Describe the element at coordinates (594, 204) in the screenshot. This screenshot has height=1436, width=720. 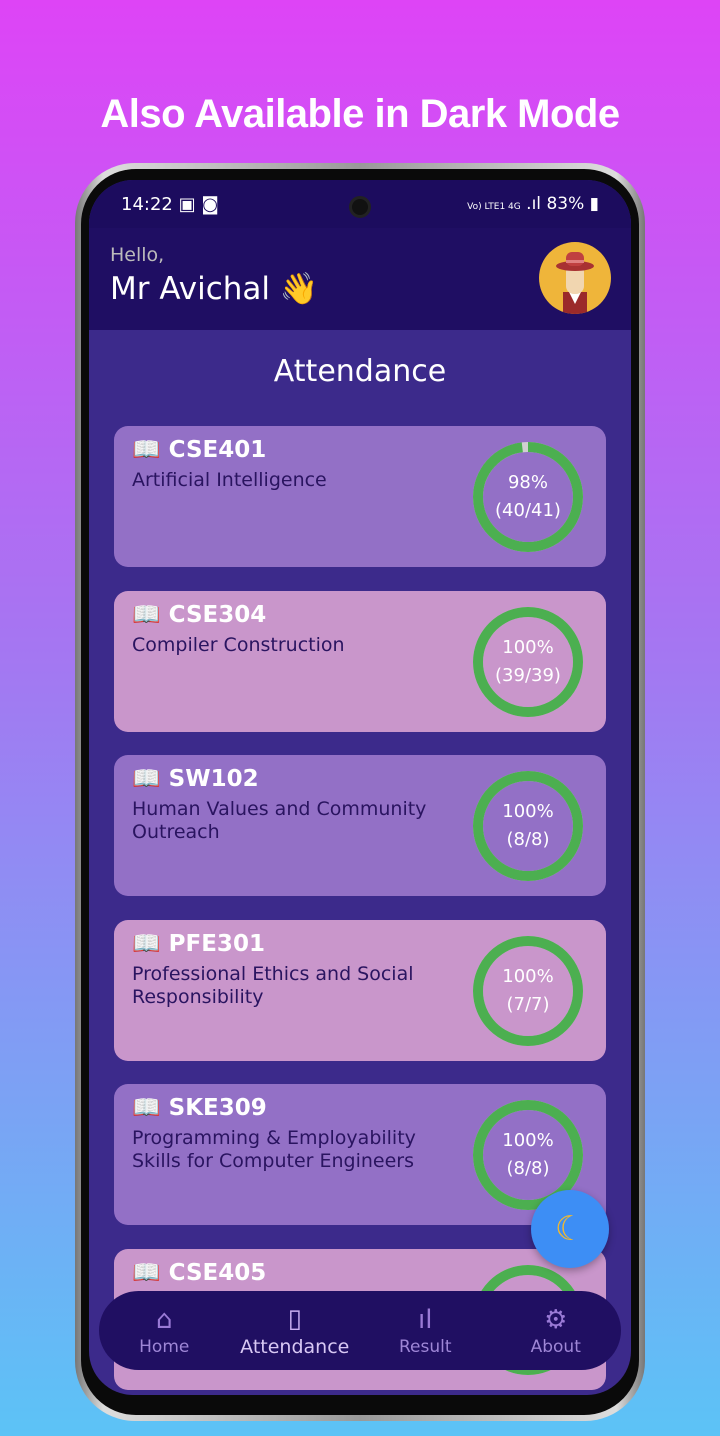
I see `battery-icon: ▮` at that location.